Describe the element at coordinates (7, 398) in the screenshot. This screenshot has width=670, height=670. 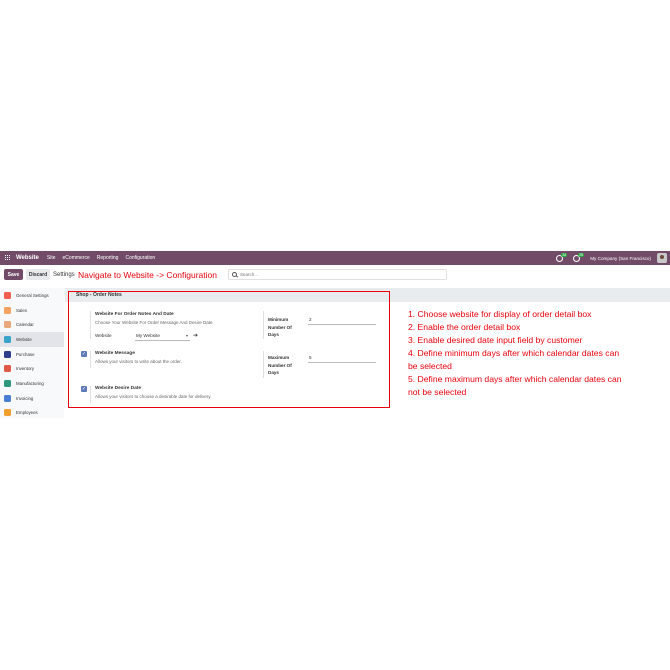
I see `invoicing-icon` at that location.